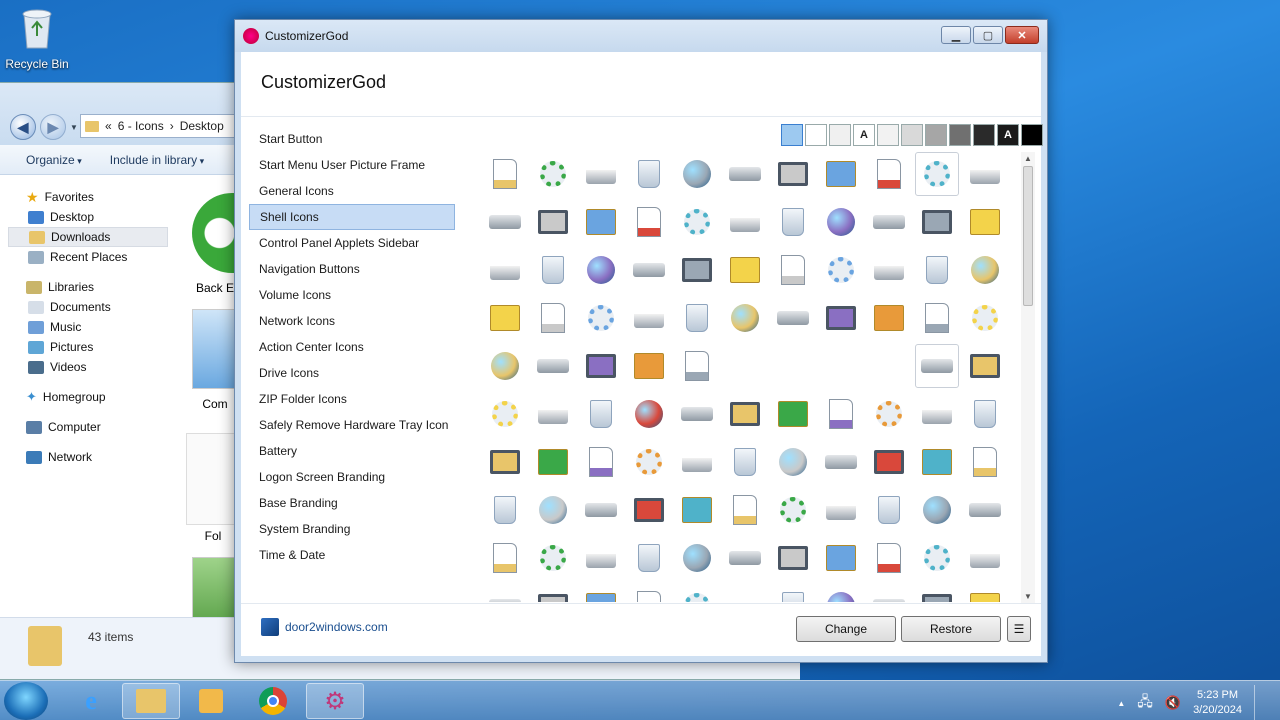 The image size is (1280, 720). I want to click on menu-item-battery: Battery, so click(352, 451).